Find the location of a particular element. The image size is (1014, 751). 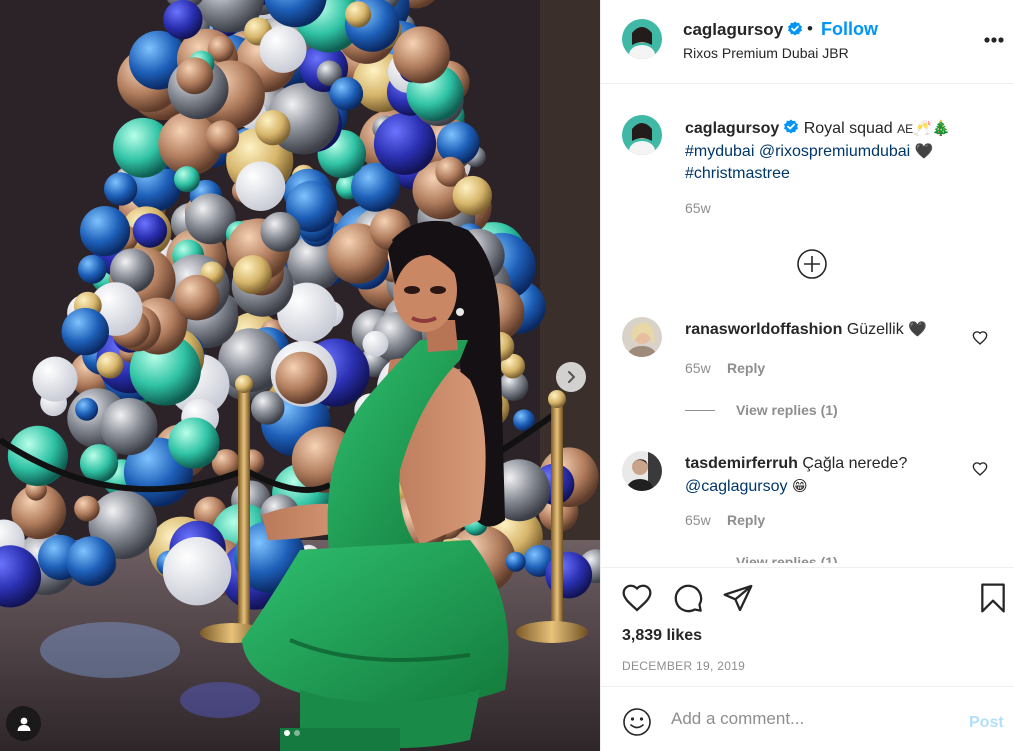

caption-emojis: 🥂🎄 is located at coordinates (932, 128).